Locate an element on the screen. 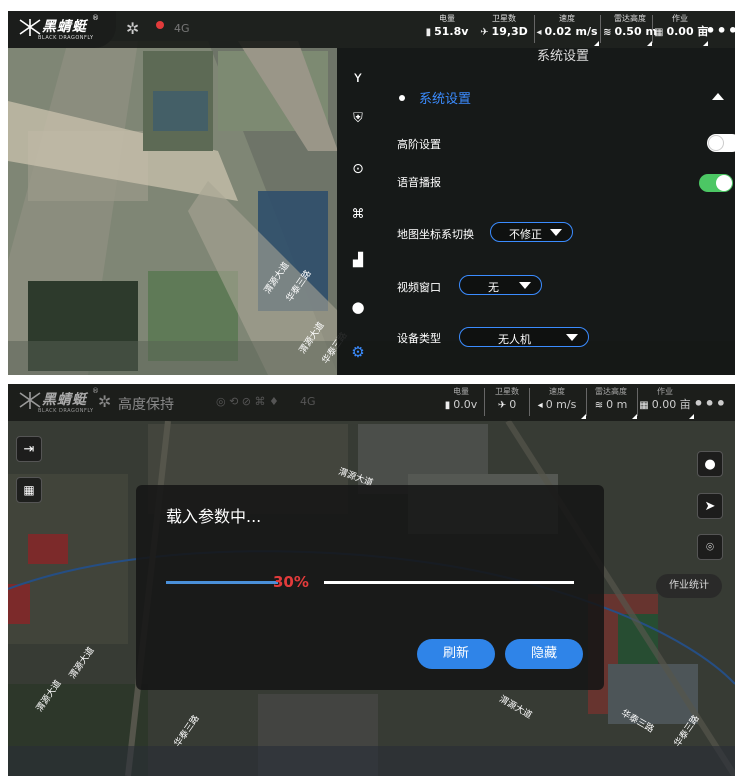  device-select-value: 无人机 is located at coordinates (514, 339).